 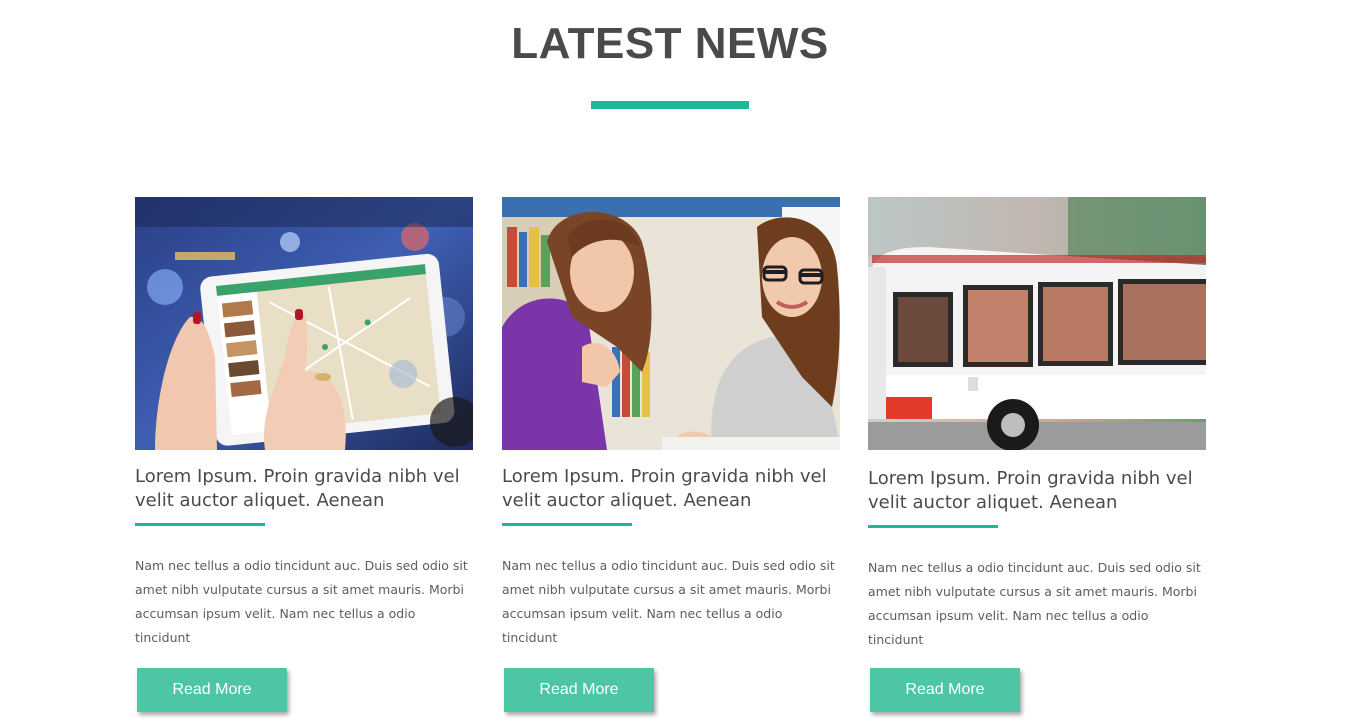 I want to click on students-studying-photo-icon, so click(x=671, y=323).